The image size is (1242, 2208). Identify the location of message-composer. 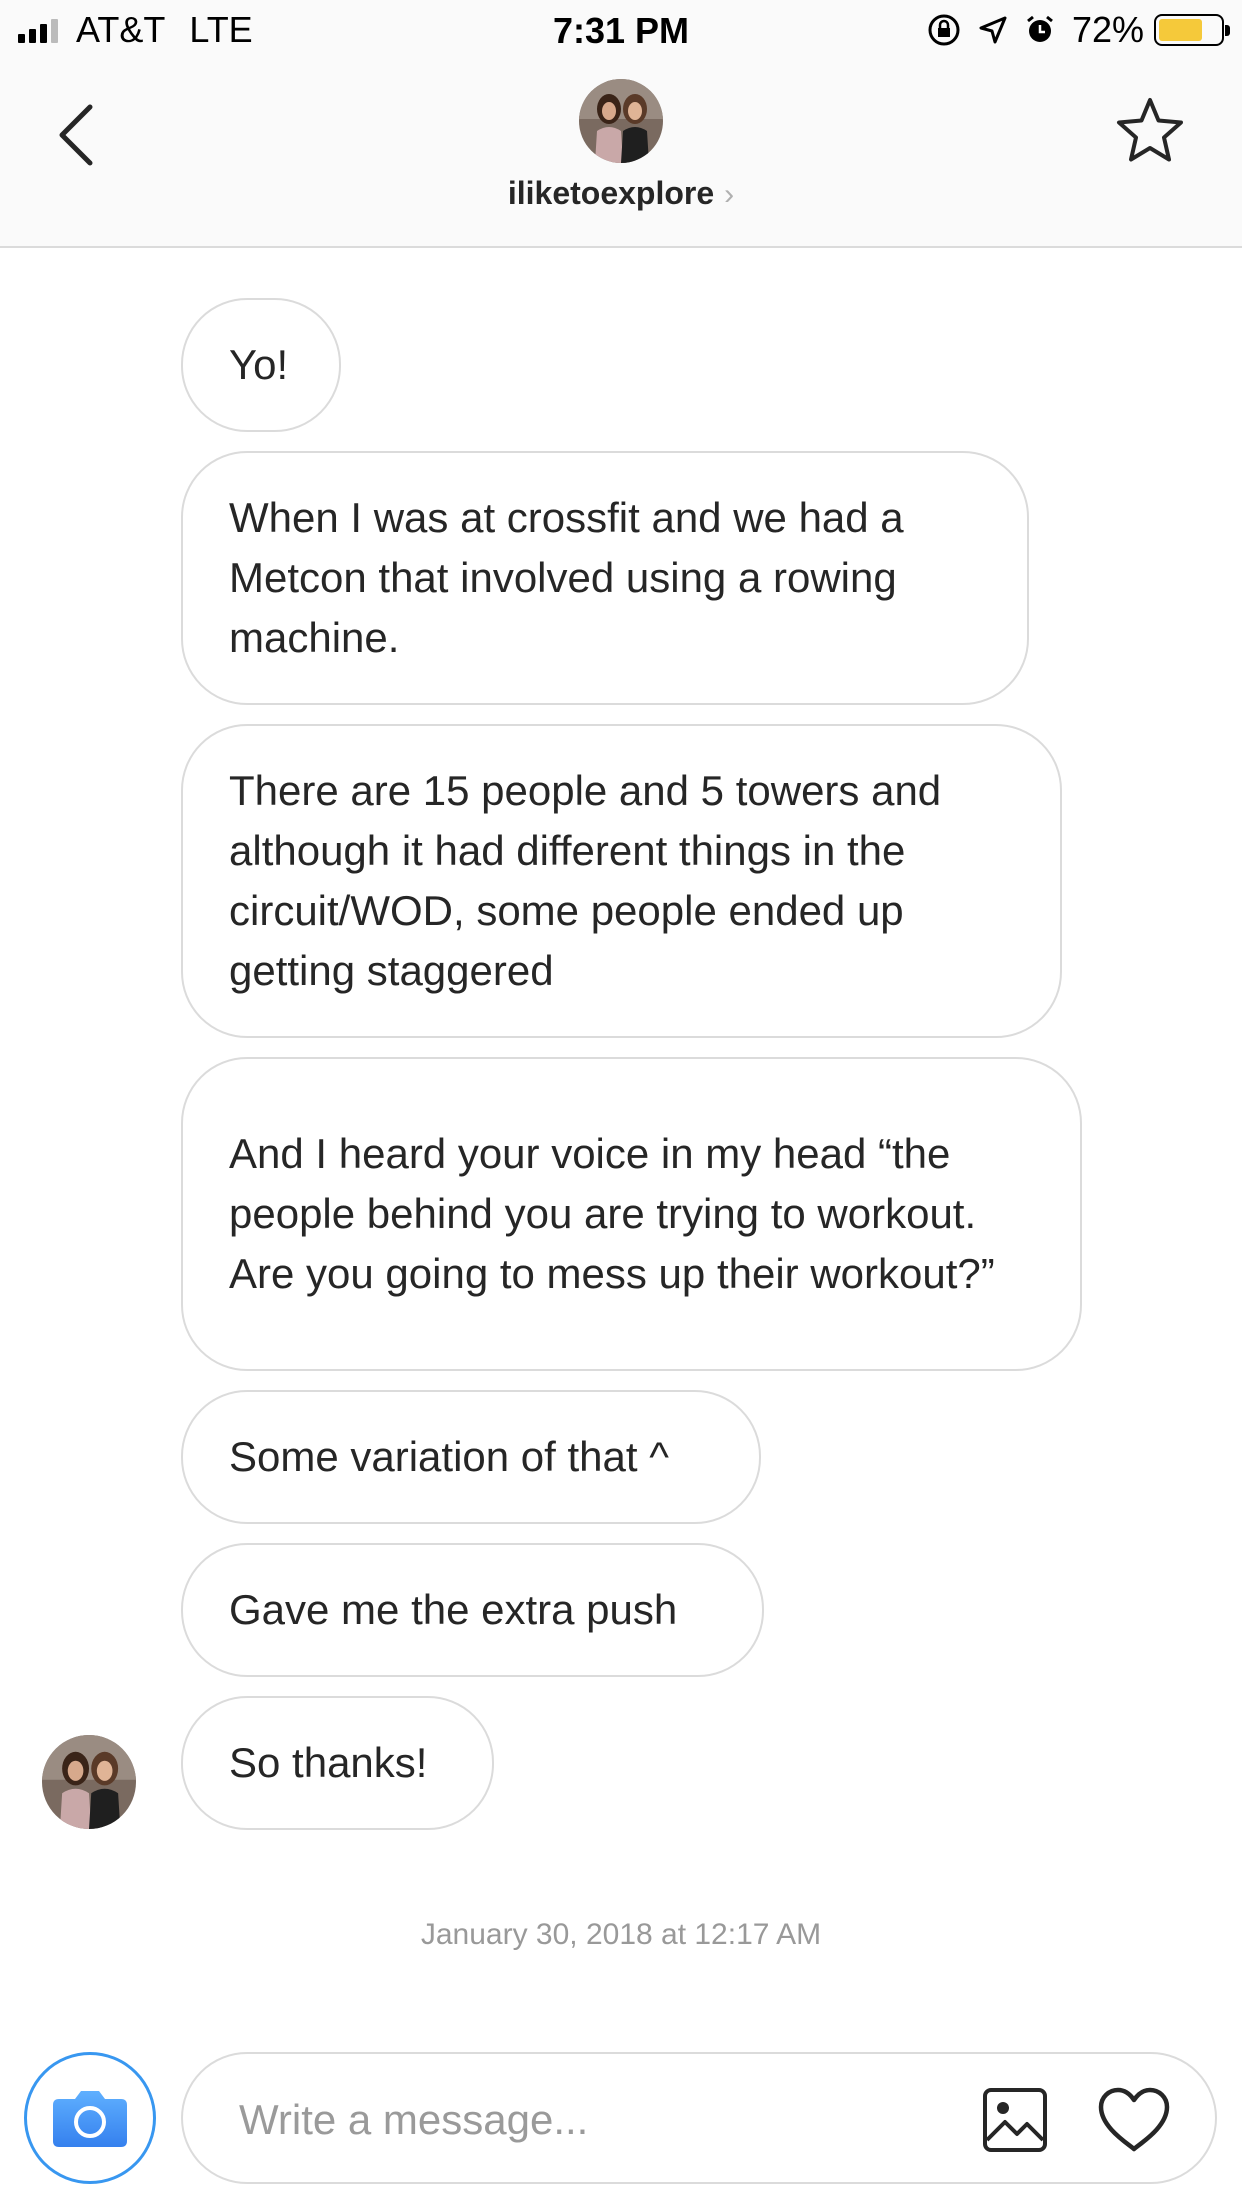
(699, 2118).